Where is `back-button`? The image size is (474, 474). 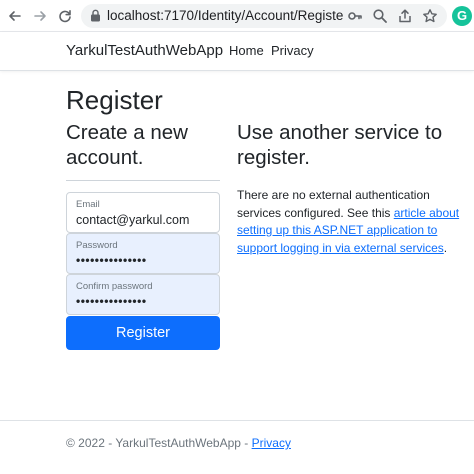
back-button is located at coordinates (15, 16).